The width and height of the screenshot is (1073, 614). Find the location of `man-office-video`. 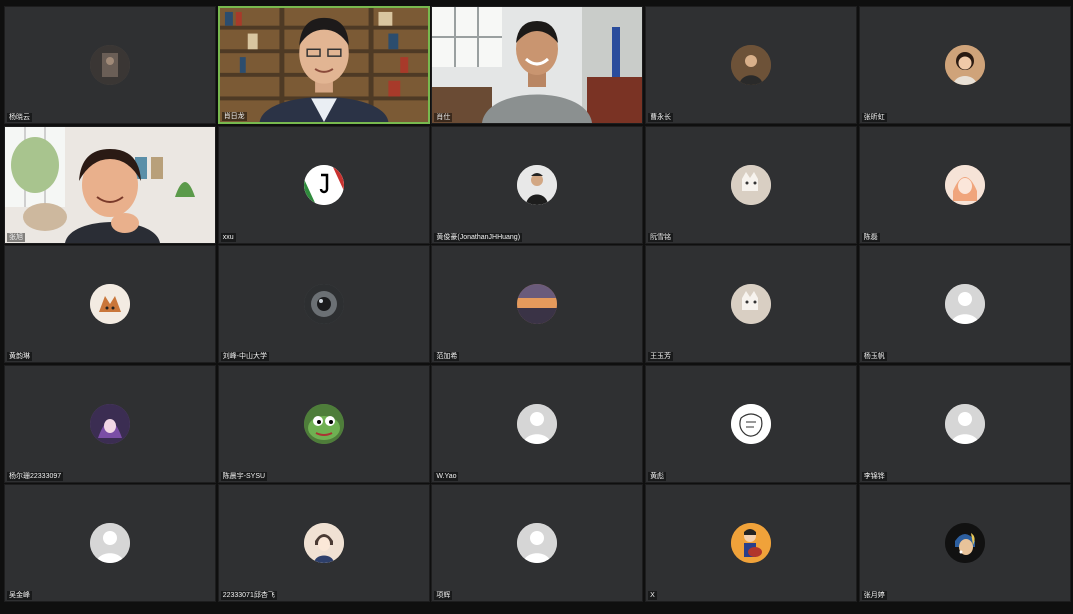

man-office-video is located at coordinates (537, 65).